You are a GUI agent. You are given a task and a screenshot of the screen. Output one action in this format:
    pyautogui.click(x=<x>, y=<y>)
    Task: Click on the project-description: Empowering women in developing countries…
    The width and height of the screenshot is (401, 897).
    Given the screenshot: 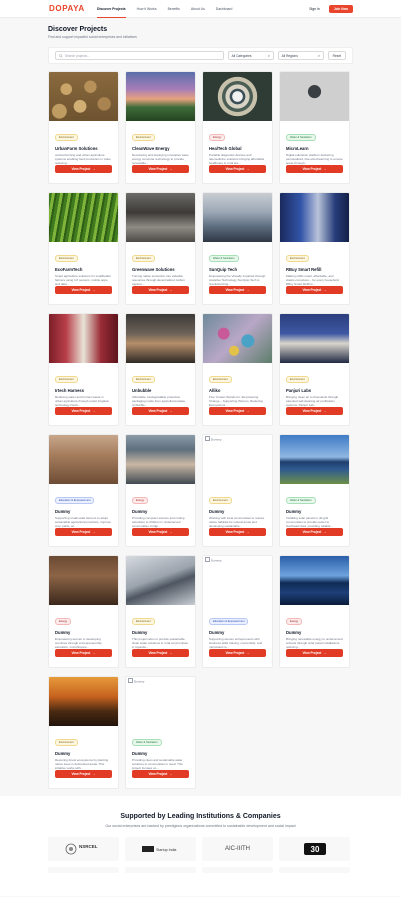 What is the action you would take?
    pyautogui.click(x=78, y=643)
    